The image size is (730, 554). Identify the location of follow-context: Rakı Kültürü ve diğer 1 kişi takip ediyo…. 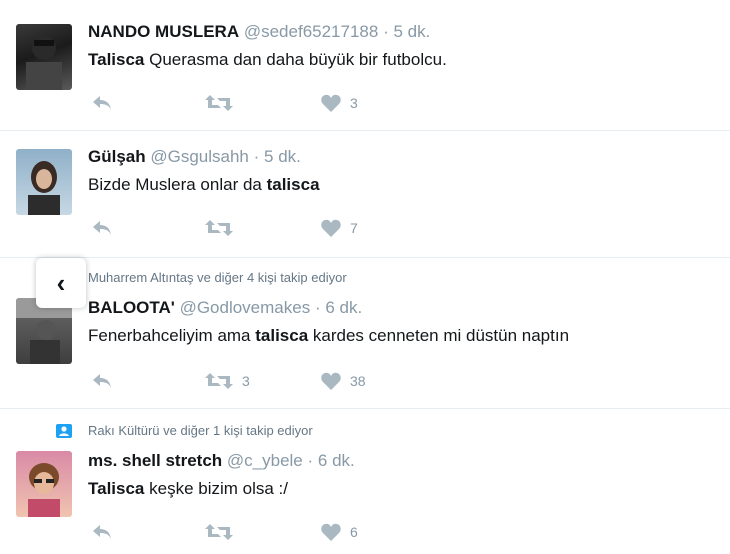
(200, 430).